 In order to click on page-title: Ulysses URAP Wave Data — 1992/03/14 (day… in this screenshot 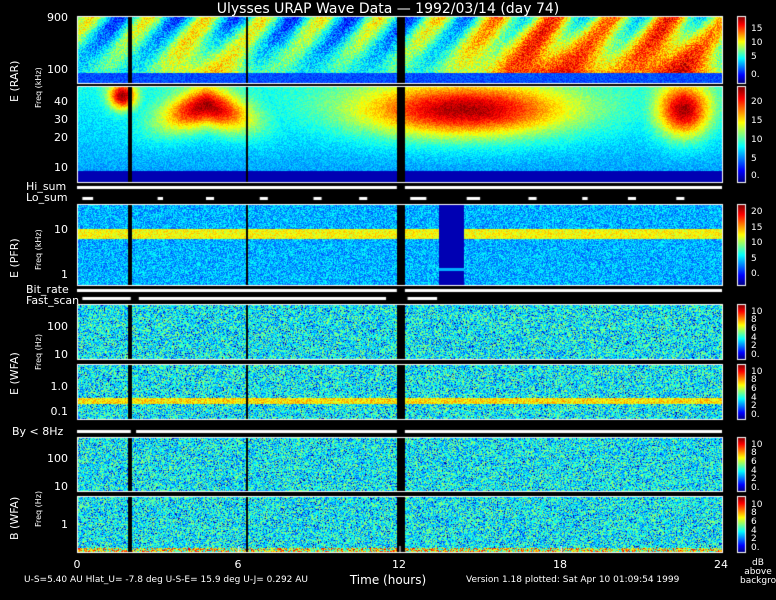, I will do `click(388, 9)`.